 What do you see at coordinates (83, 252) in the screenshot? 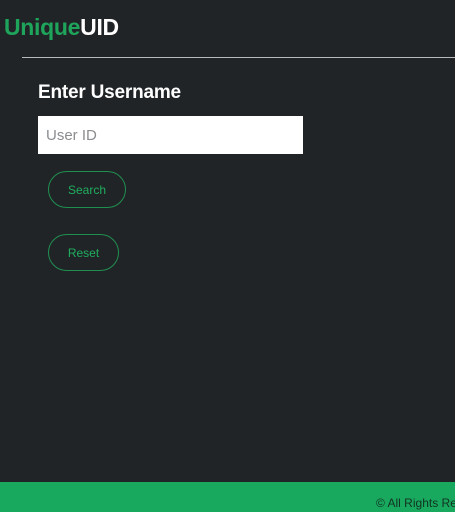
I see `reset-button: Reset` at bounding box center [83, 252].